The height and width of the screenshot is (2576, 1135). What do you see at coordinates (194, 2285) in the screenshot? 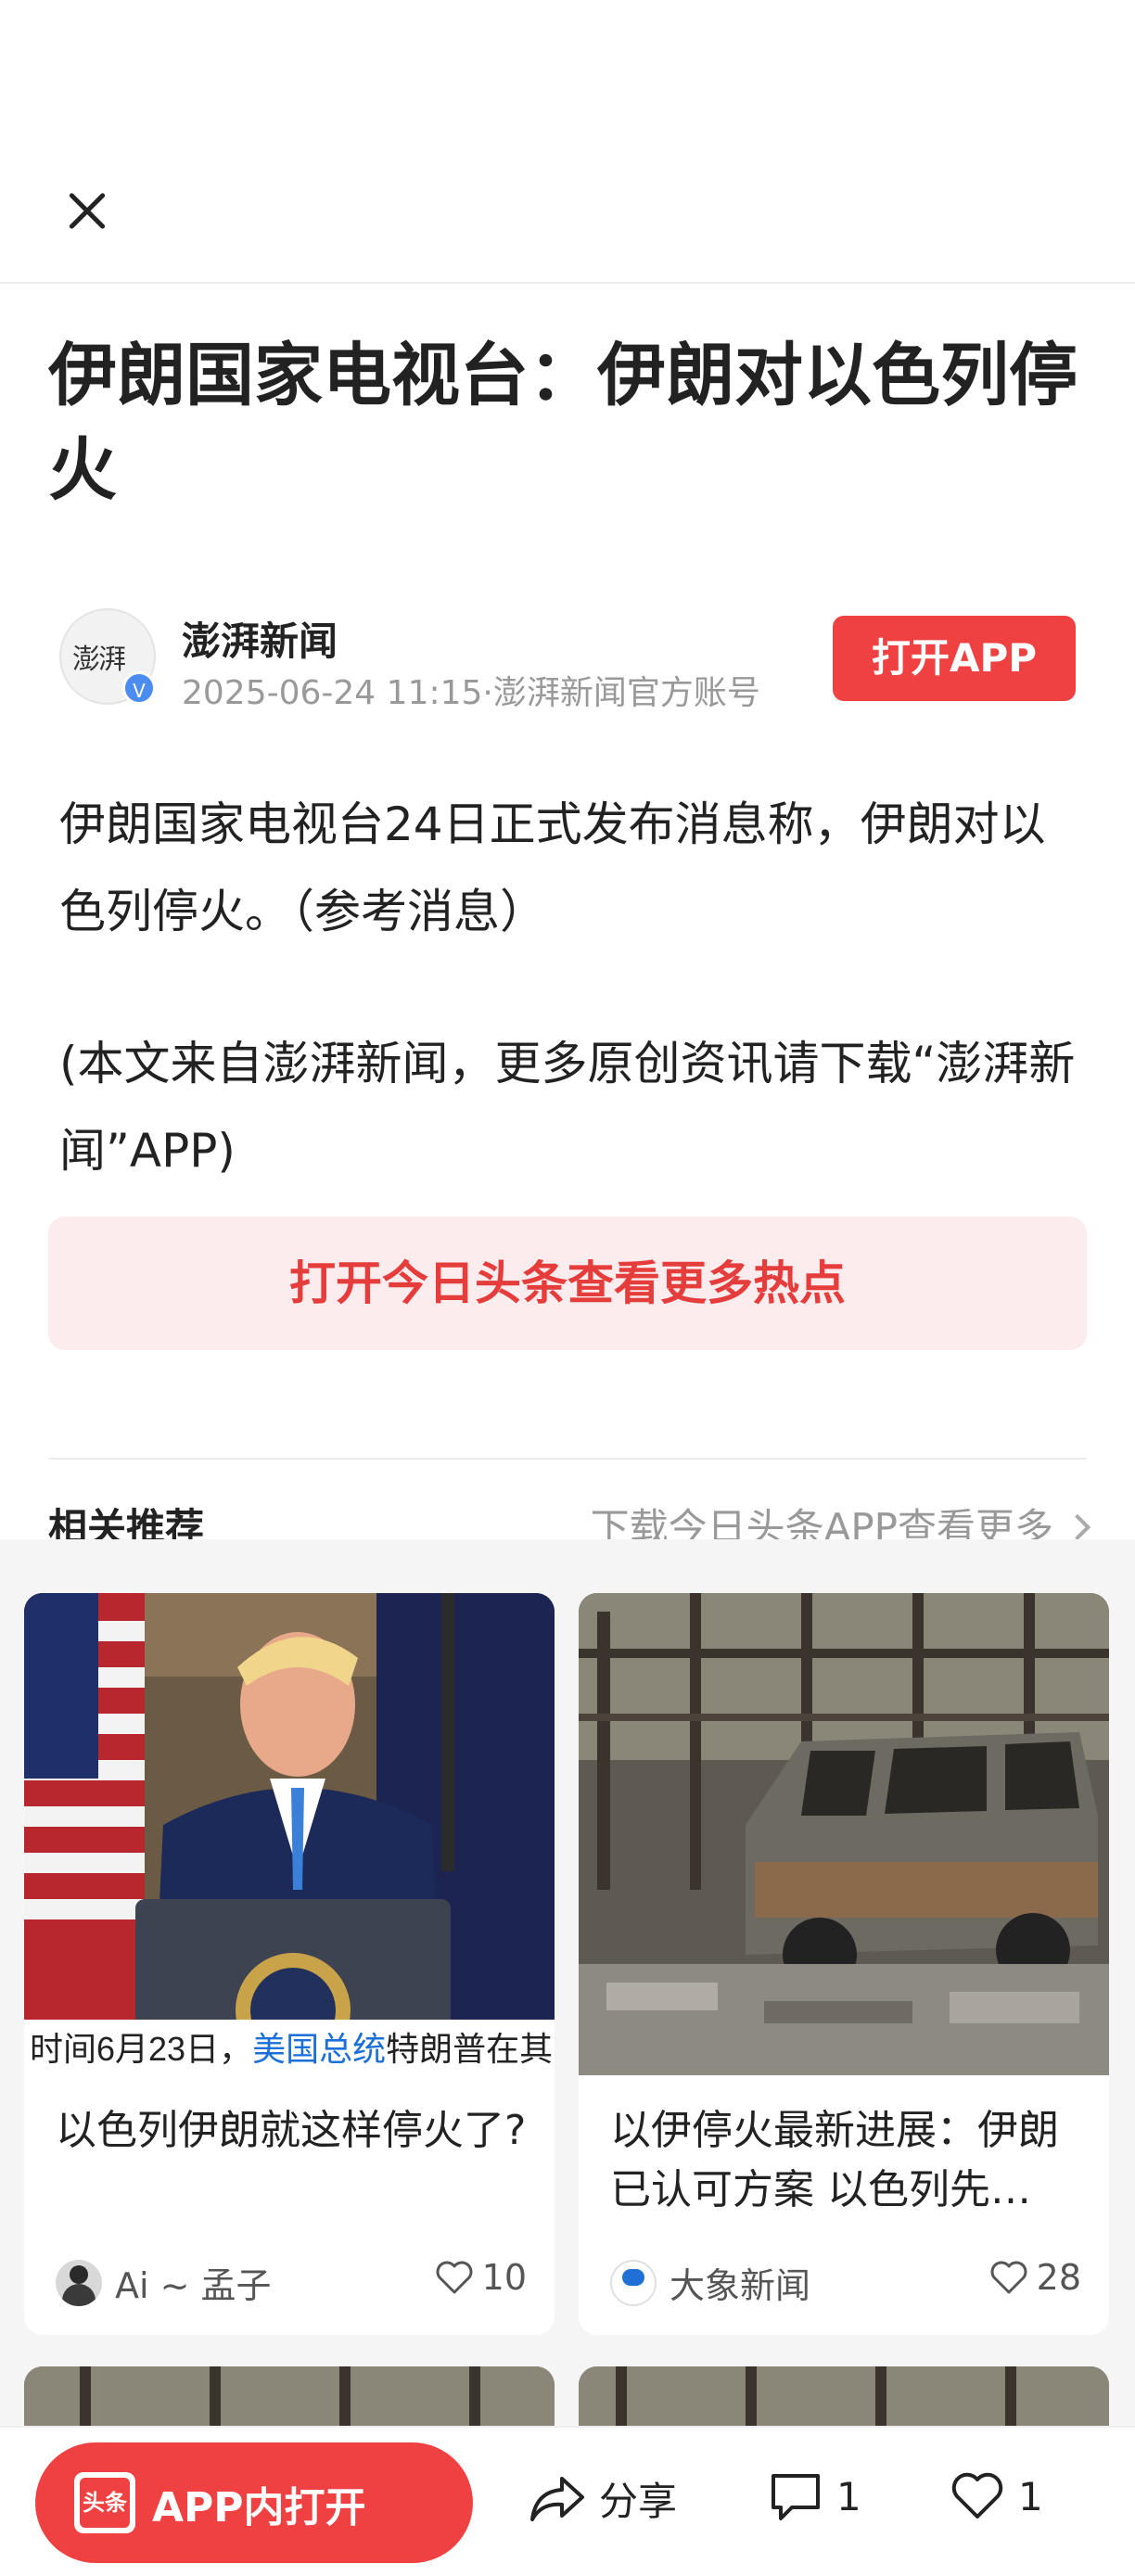
I see `source-name: Ai ~ 孟子` at bounding box center [194, 2285].